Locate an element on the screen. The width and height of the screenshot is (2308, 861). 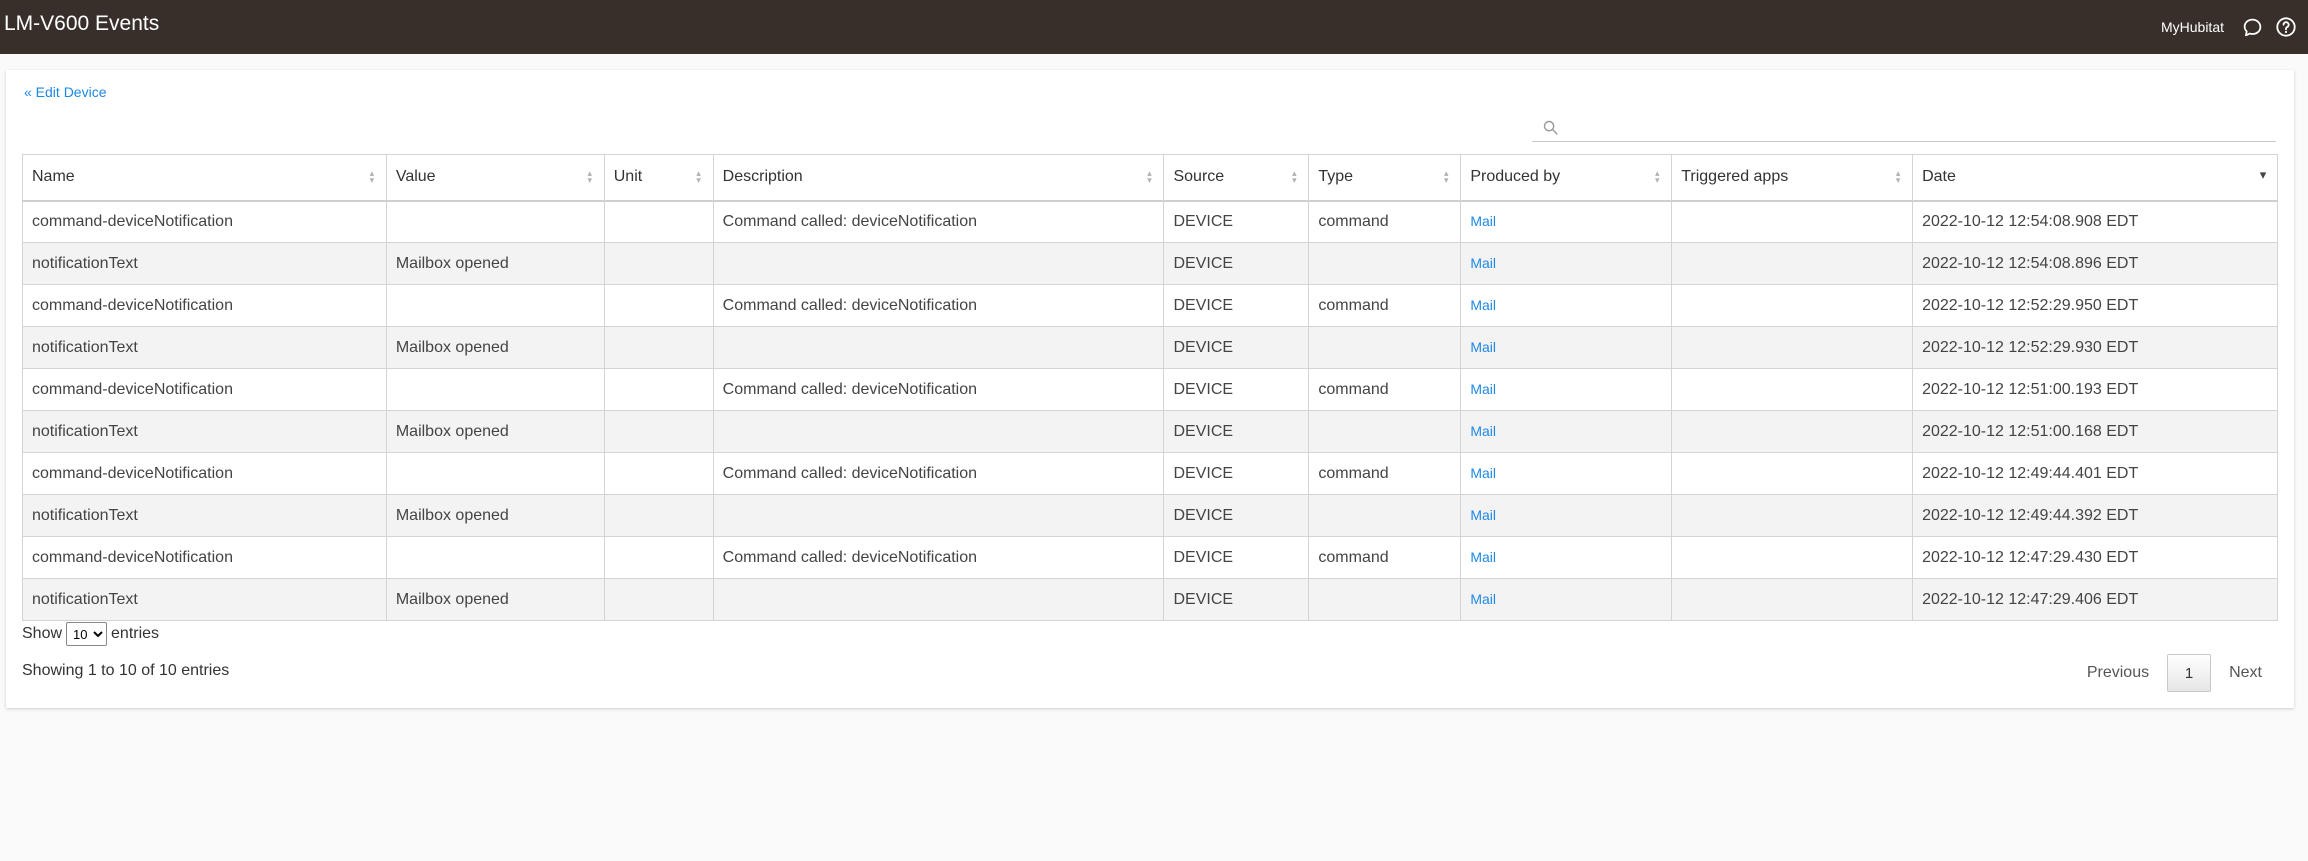
column-header-label: Value is located at coordinates (415, 177).